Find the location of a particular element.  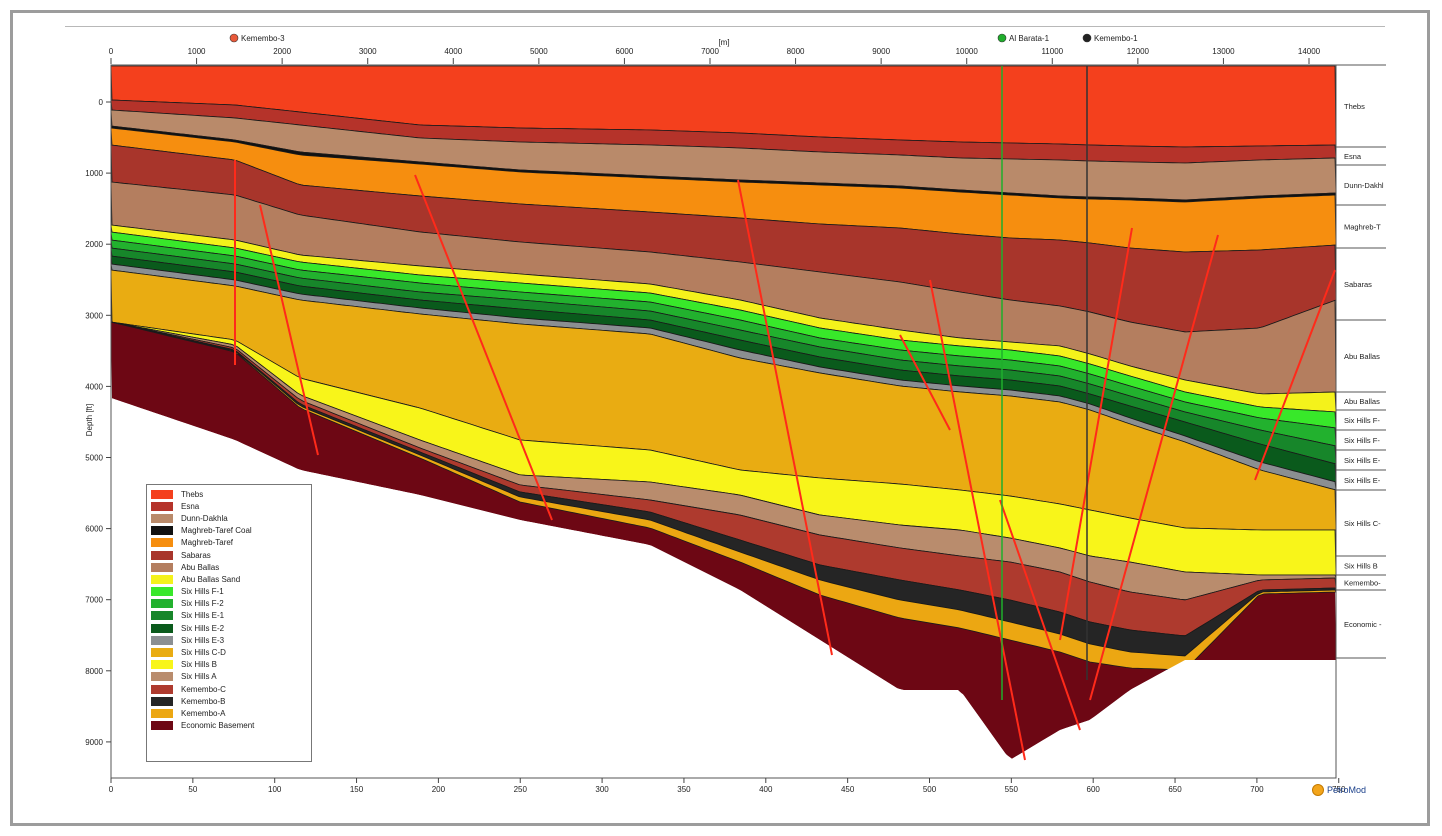

left-axis-tick-label: 0 is located at coordinates (101, 102).